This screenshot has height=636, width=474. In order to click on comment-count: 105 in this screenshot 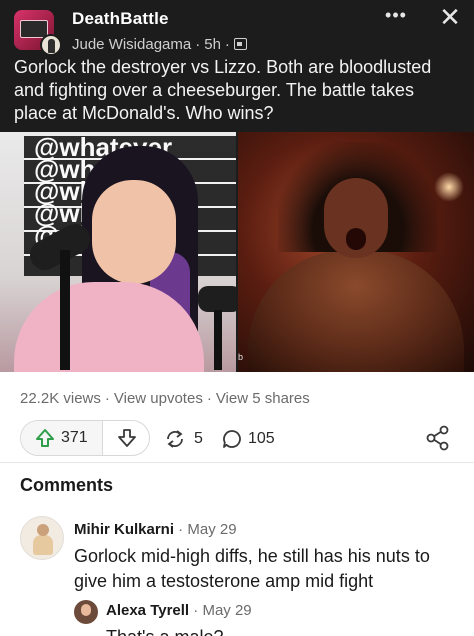, I will do `click(261, 438)`.